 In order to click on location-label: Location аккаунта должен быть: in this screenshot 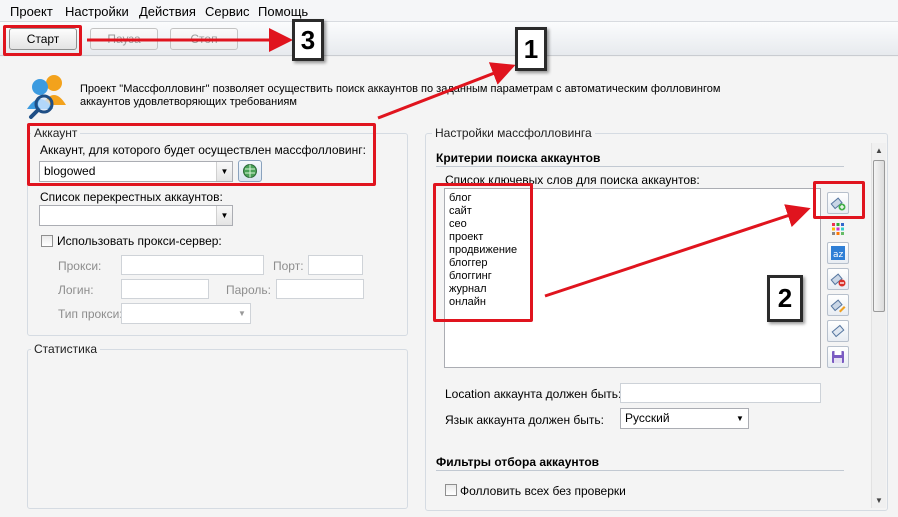, I will do `click(533, 394)`.